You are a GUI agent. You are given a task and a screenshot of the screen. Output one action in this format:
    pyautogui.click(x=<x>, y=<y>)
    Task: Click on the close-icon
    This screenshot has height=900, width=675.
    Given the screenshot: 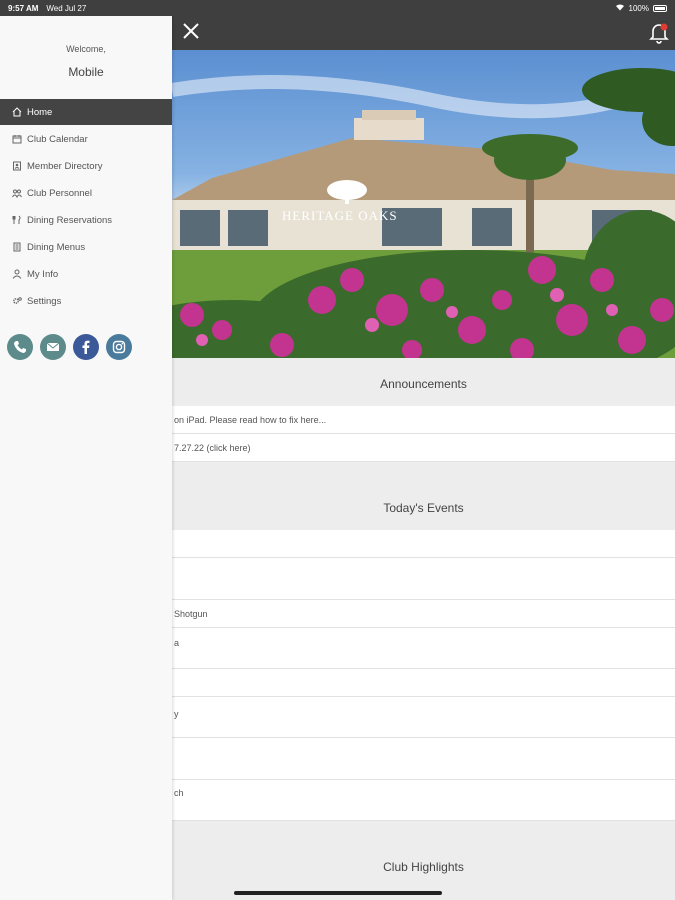 What is the action you would take?
    pyautogui.click(x=191, y=31)
    